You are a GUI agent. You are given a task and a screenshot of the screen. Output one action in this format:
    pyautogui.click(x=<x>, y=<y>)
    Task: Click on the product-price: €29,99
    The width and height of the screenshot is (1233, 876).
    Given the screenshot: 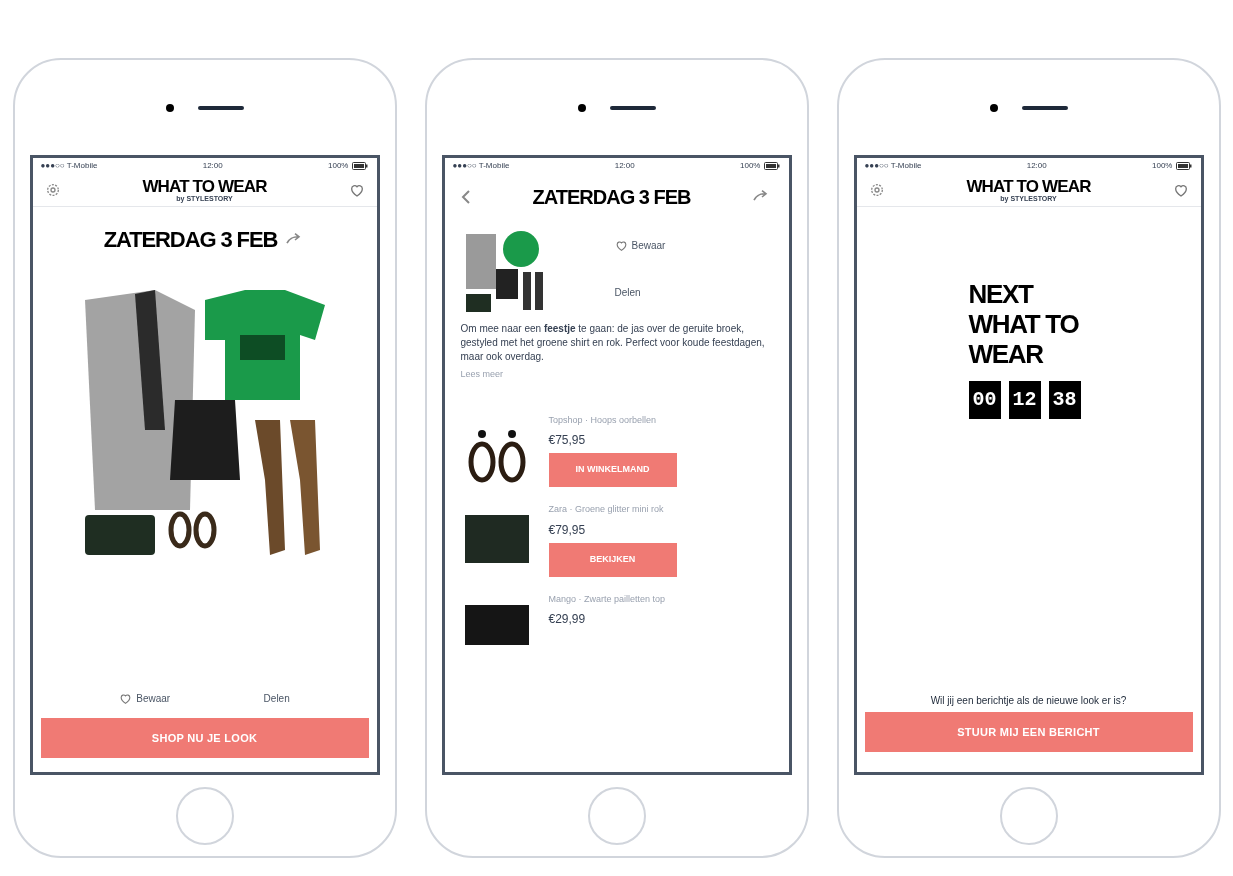 What is the action you would take?
    pyautogui.click(x=567, y=619)
    